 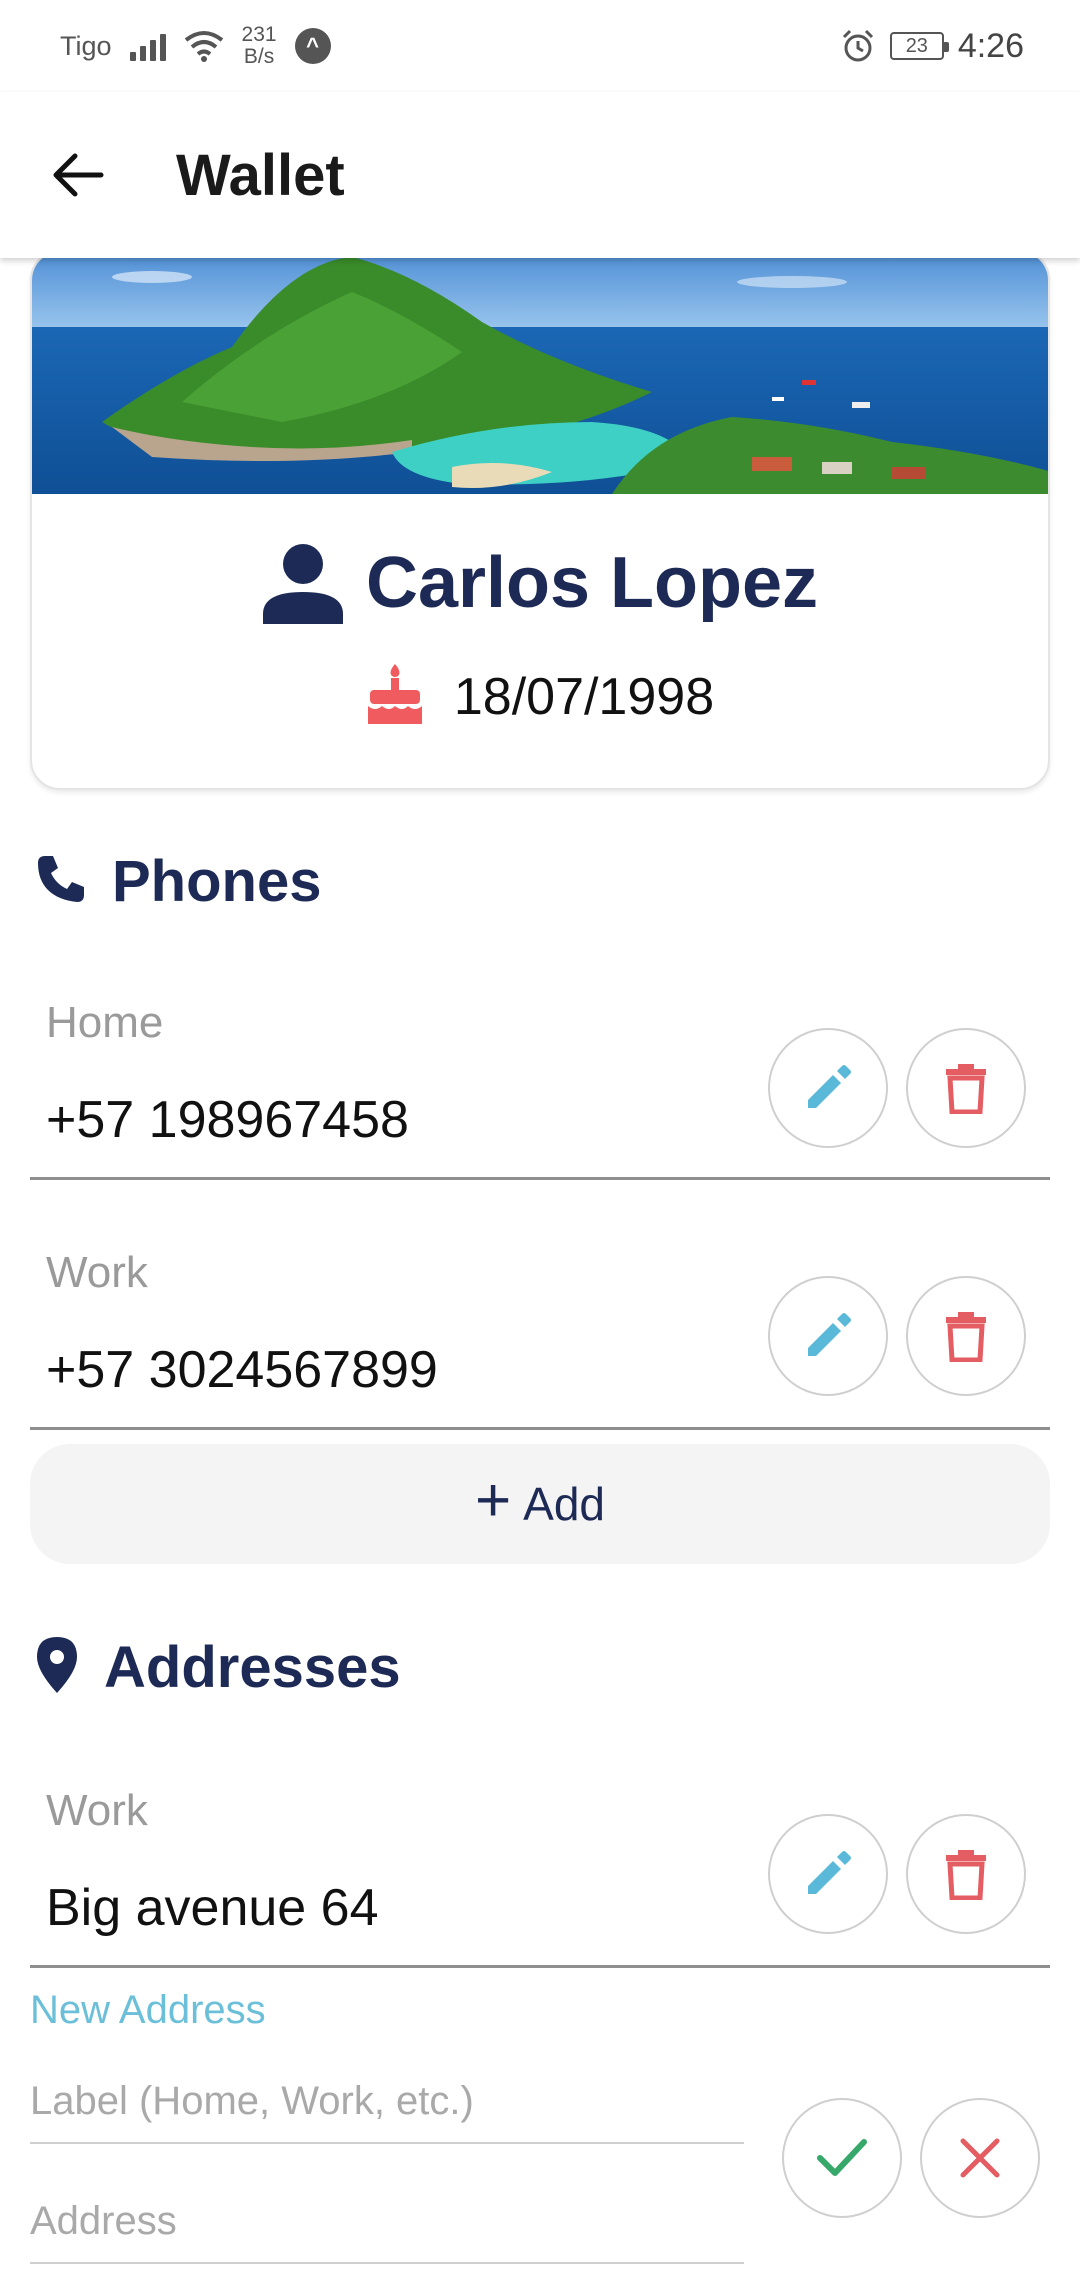 What do you see at coordinates (86, 45) in the screenshot?
I see `carrier-name: Tigo` at bounding box center [86, 45].